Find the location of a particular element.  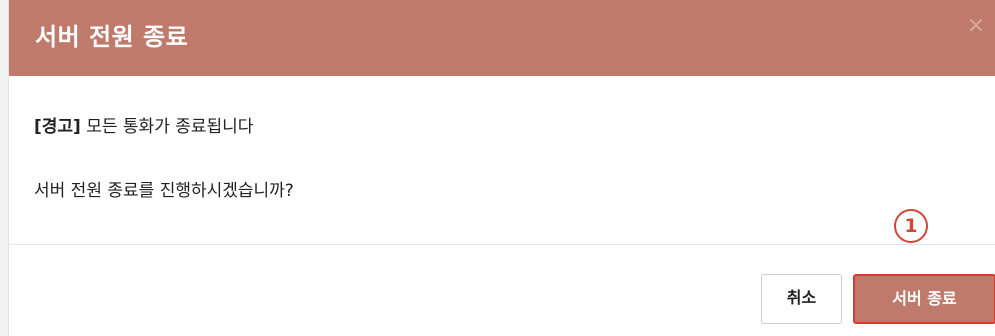

shutdown-button: 서버 종료 is located at coordinates (924, 299).